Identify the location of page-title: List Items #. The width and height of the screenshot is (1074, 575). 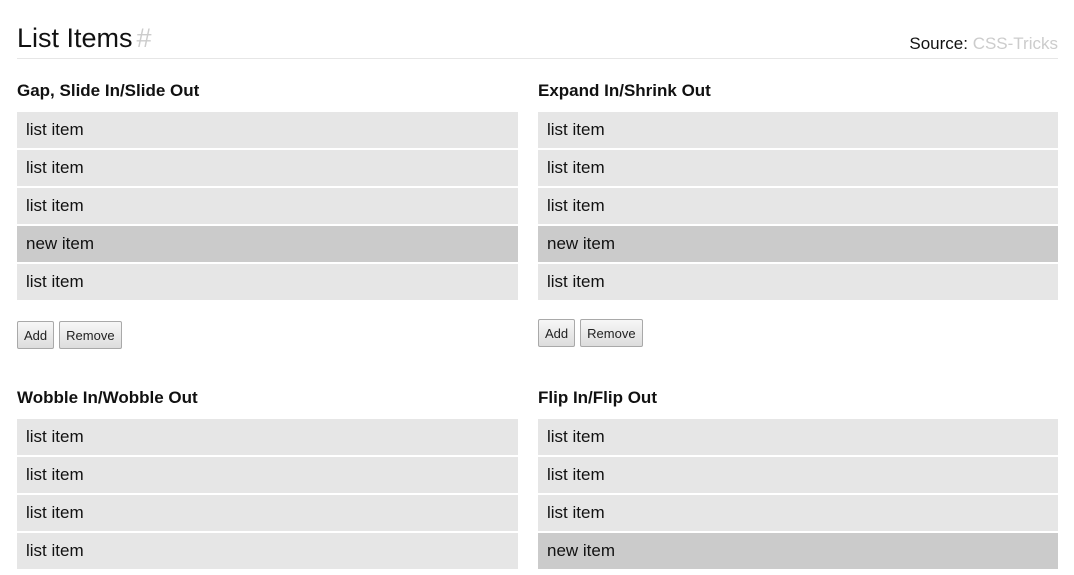
(84, 38).